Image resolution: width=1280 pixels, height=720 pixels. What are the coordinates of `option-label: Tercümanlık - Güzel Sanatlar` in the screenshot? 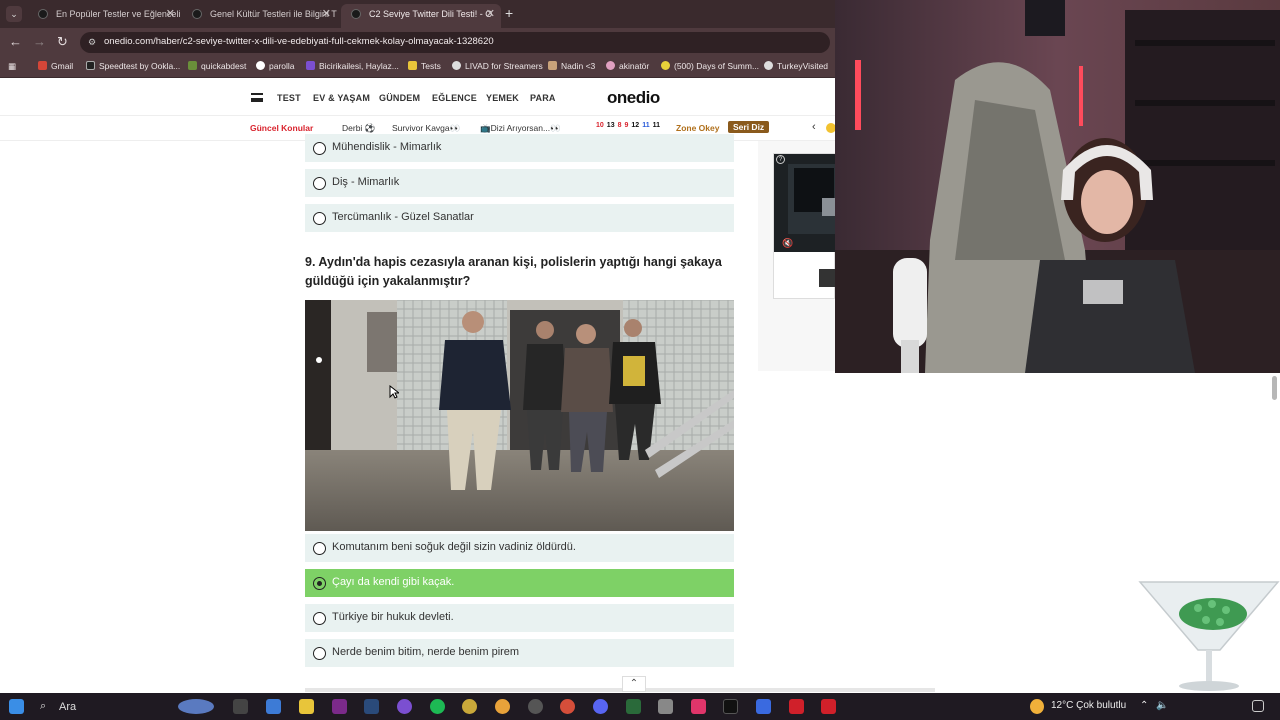 It's located at (403, 217).